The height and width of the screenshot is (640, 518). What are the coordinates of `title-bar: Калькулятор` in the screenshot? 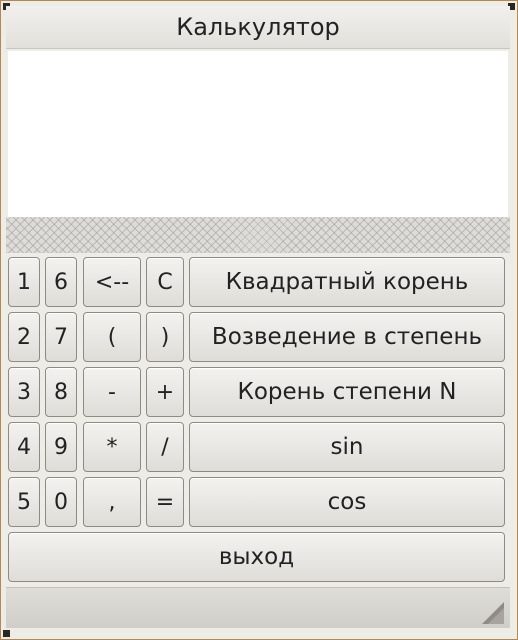 It's located at (258, 27).